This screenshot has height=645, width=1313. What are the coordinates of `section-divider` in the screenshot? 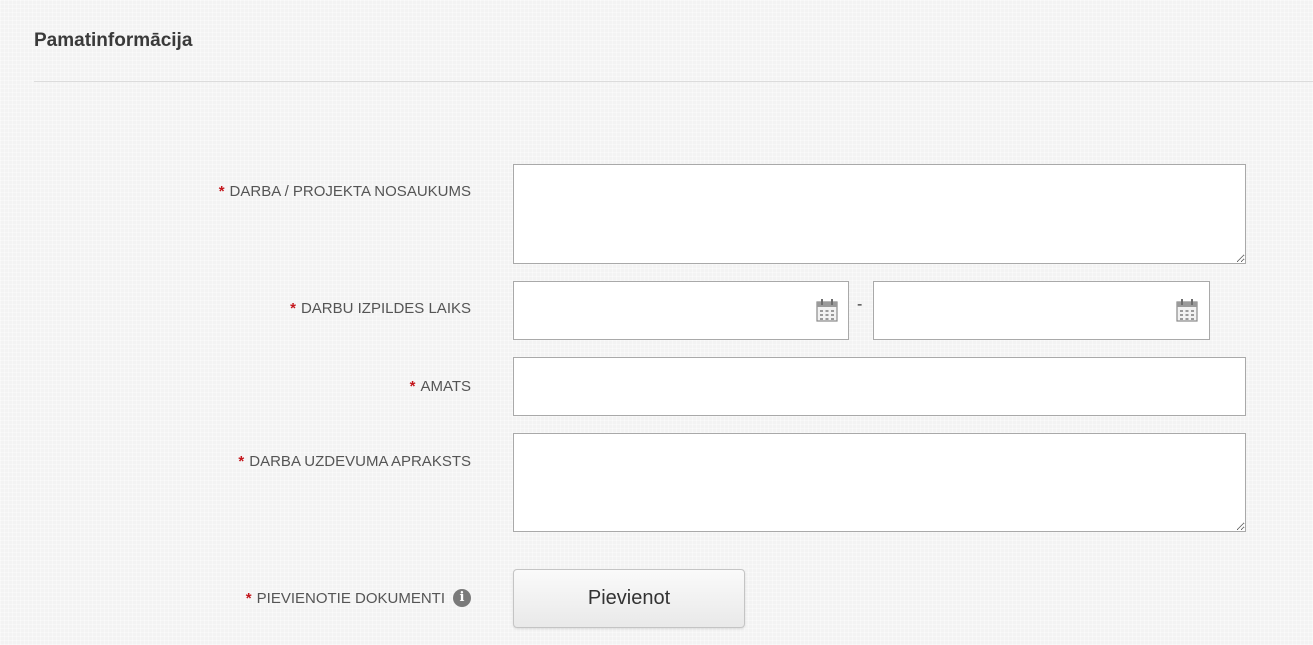 It's located at (673, 81).